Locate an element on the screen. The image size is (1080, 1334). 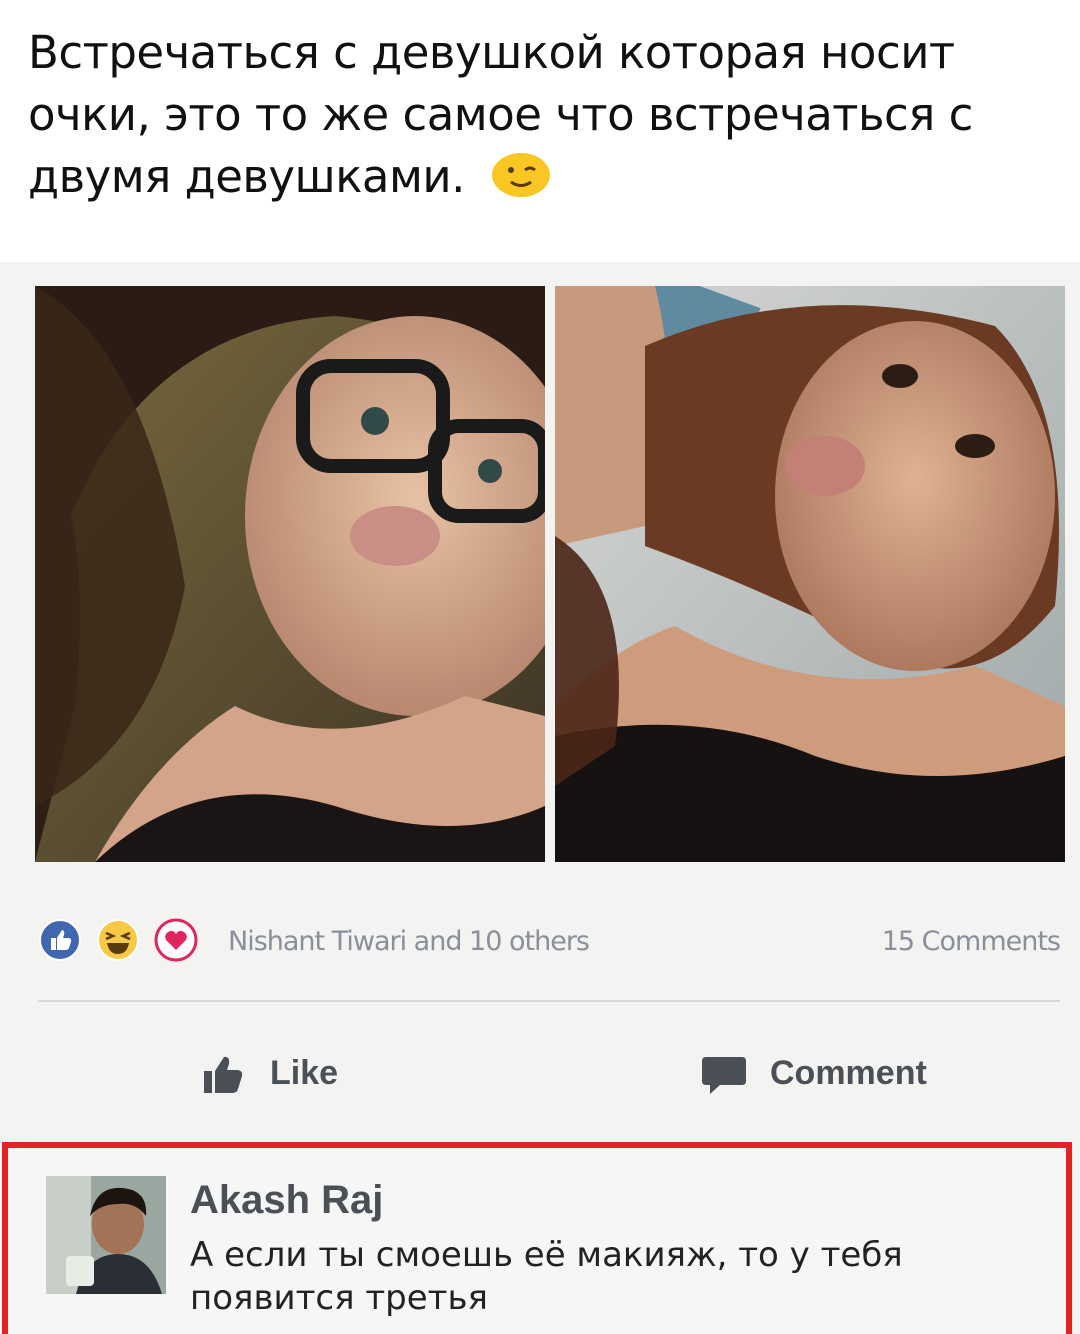
thumbs-up-icon is located at coordinates (223, 1074).